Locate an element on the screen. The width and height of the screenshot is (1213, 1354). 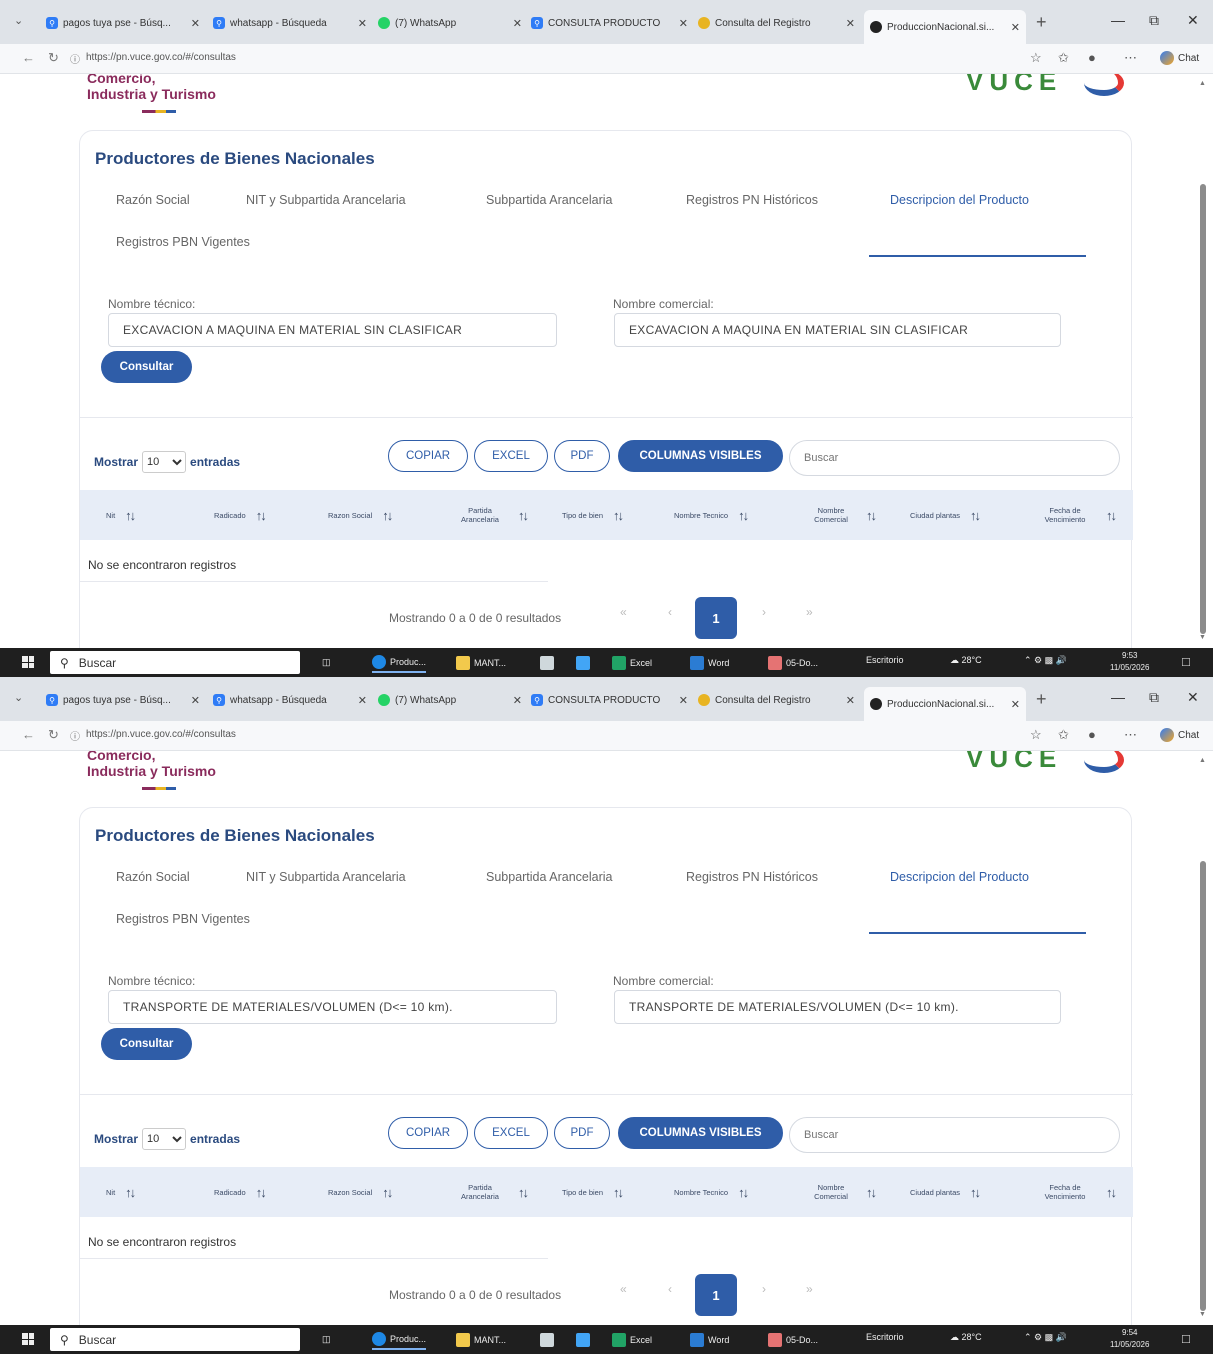
pager-current-page: 1 is located at coordinates (716, 1295).